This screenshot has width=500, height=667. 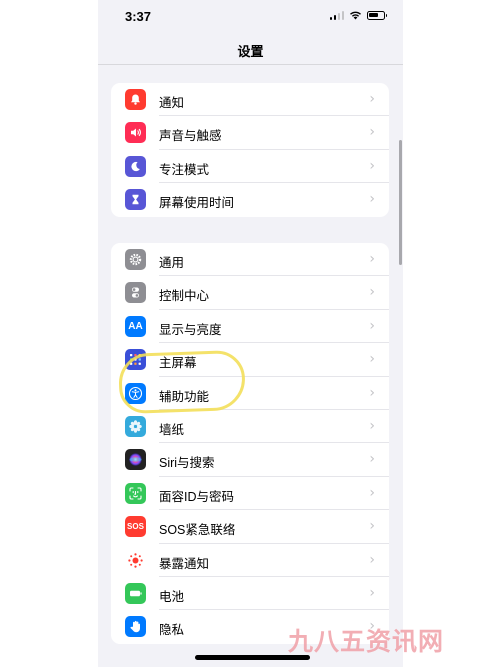 What do you see at coordinates (172, 630) in the screenshot?
I see `settings-row-label: 隐私` at bounding box center [172, 630].